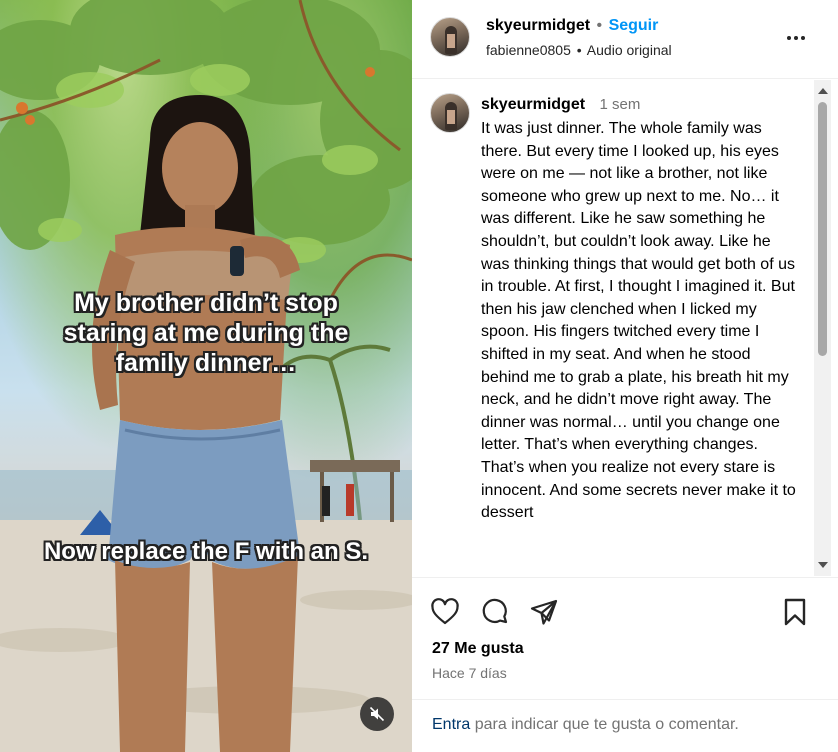 This screenshot has height=752, width=838. I want to click on heart-icon, so click(445, 612).